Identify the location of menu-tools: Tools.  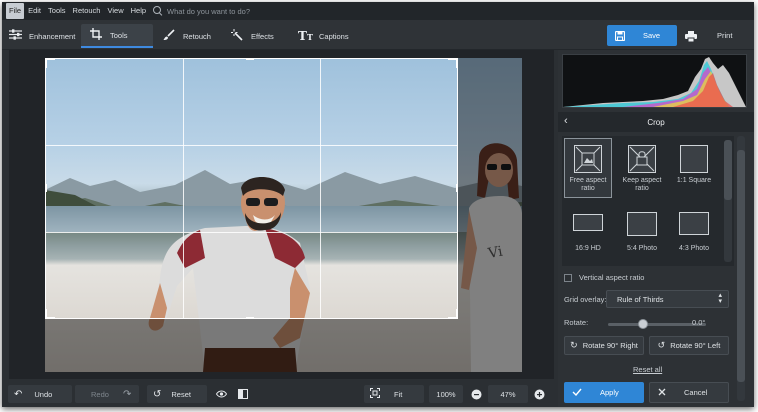
(57, 11).